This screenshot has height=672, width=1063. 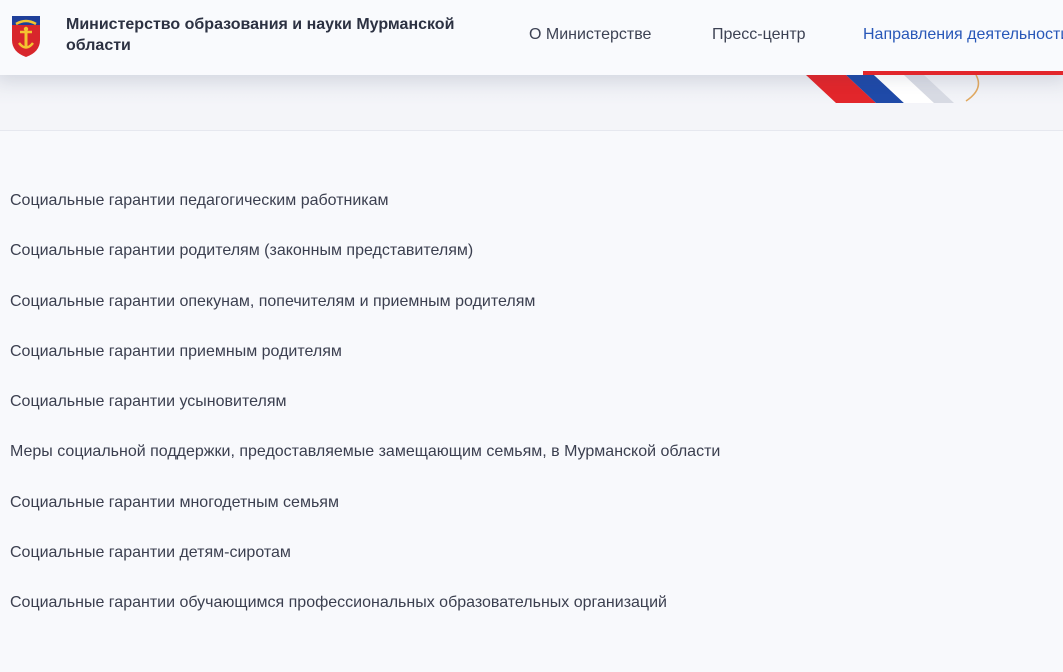 What do you see at coordinates (893, 89) in the screenshot?
I see `flag-stripes-decoration` at bounding box center [893, 89].